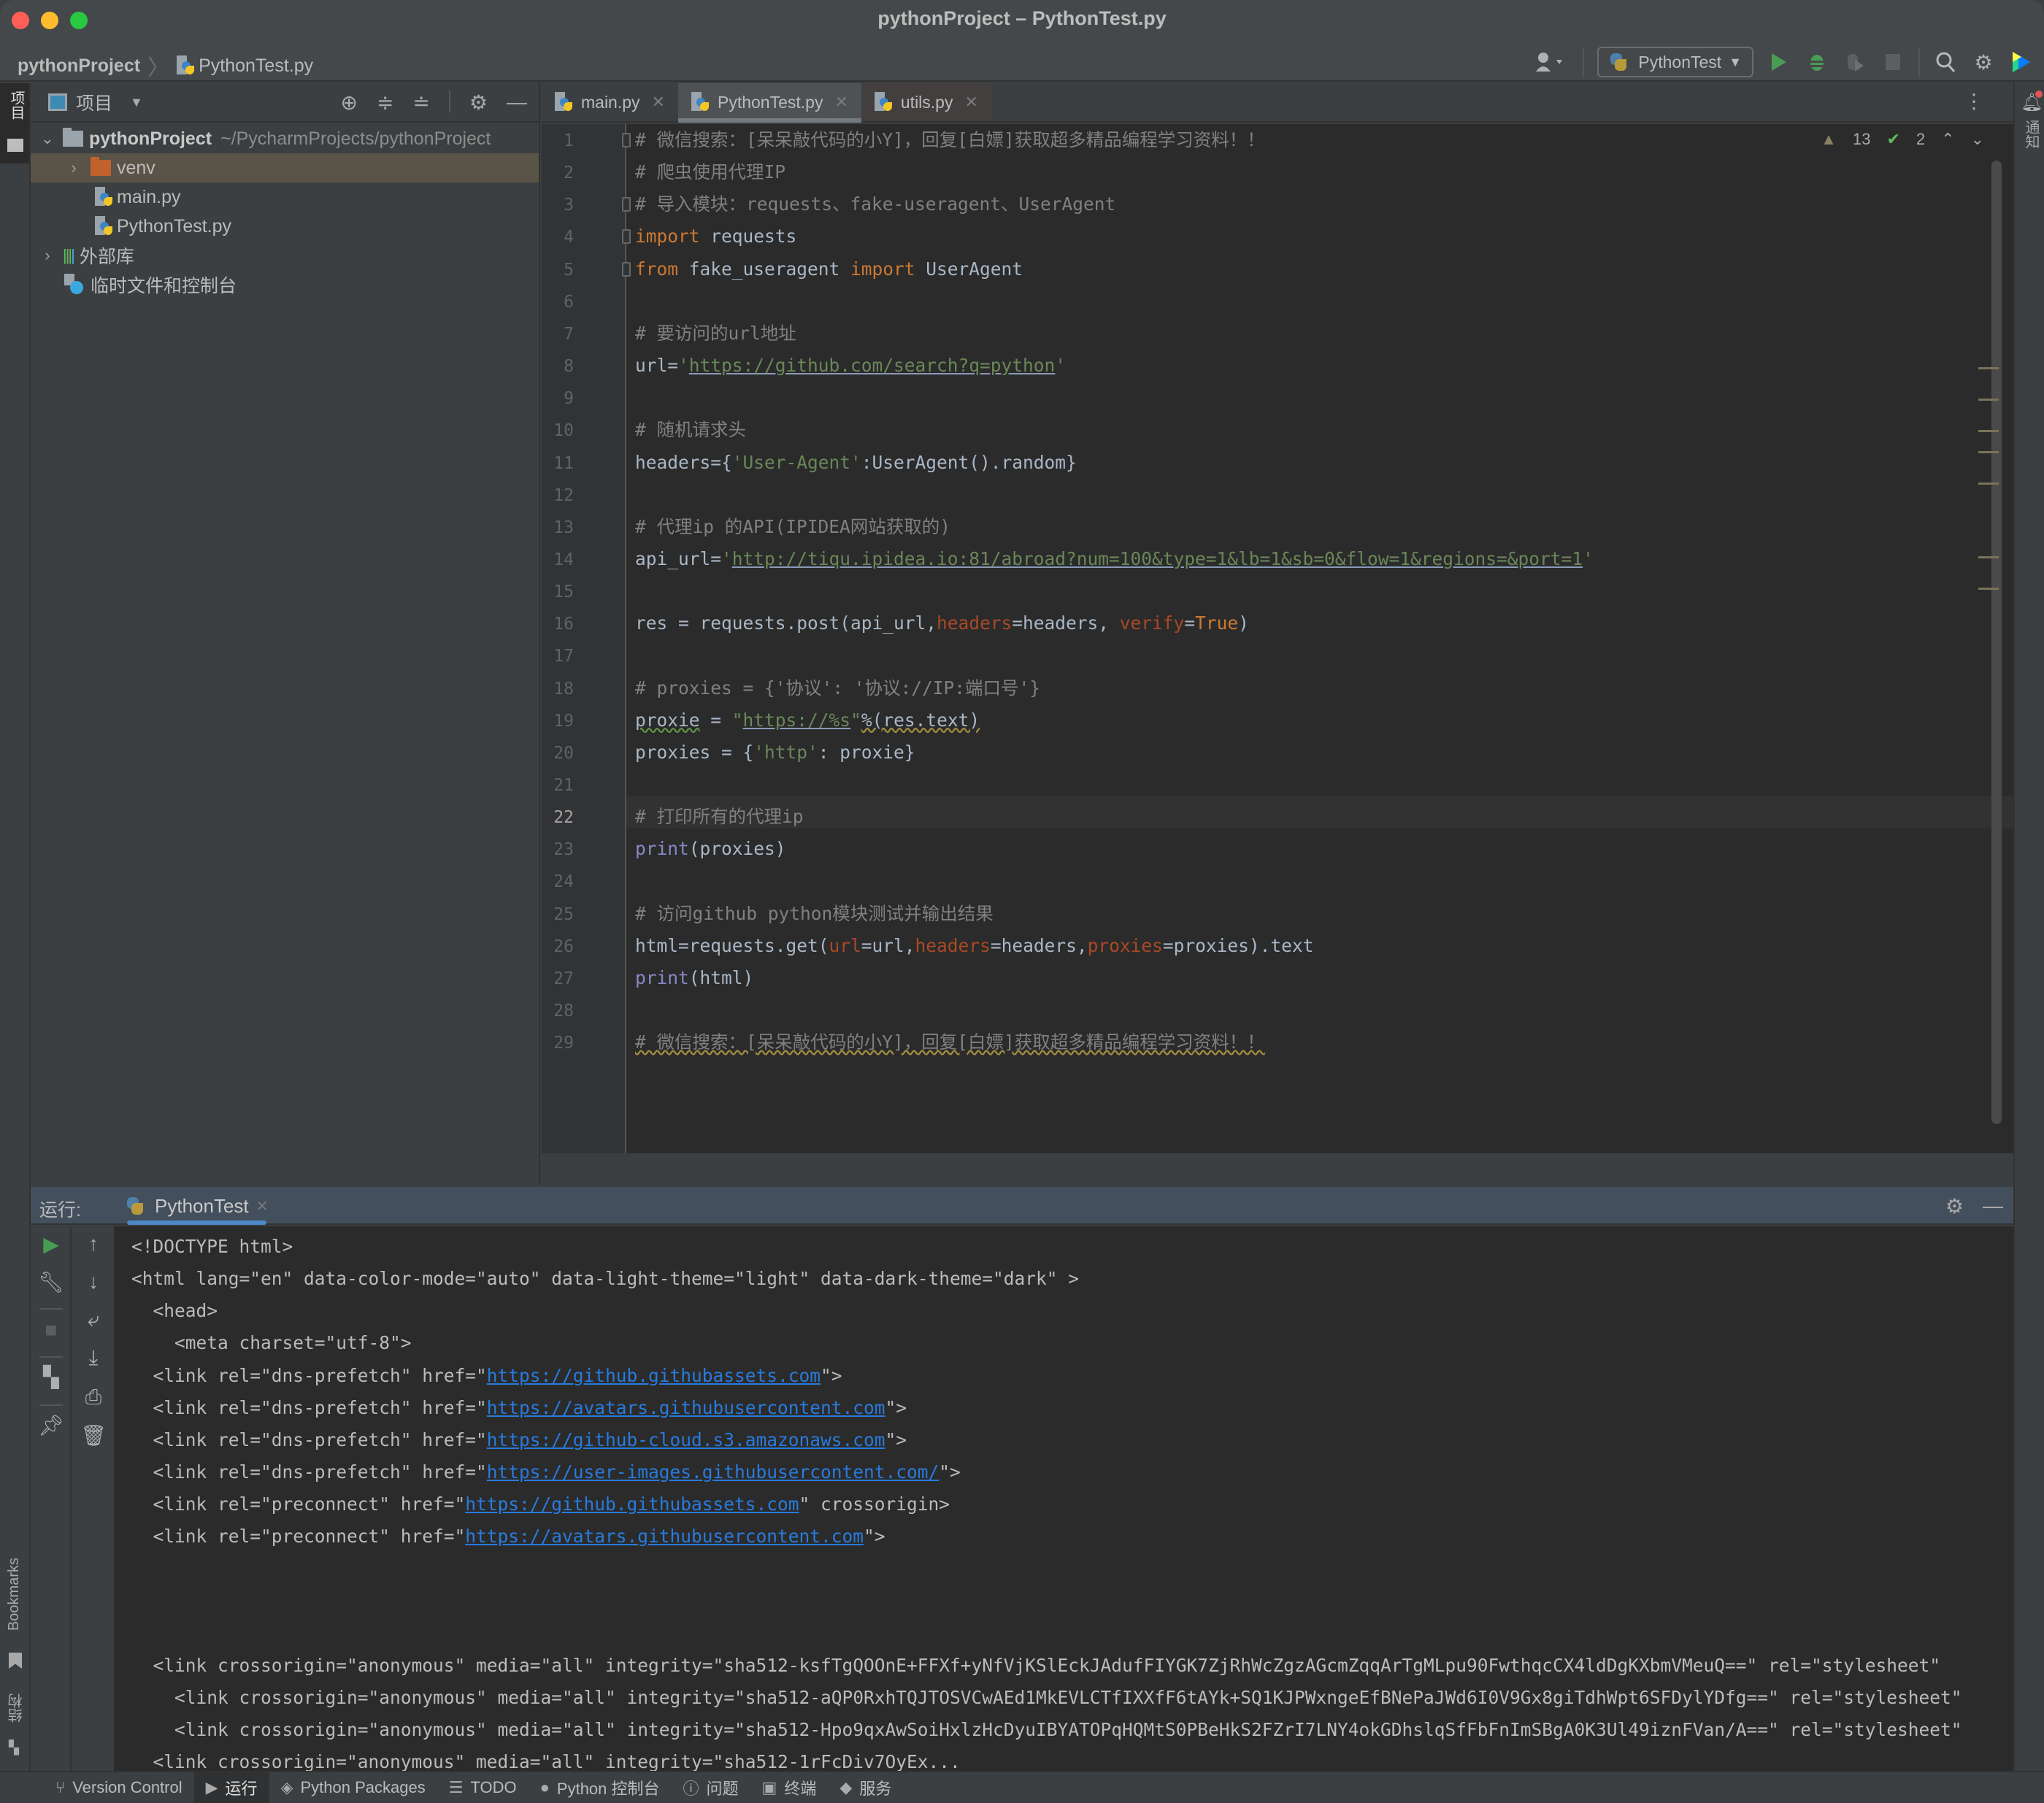  Describe the element at coordinates (93, 1244) in the screenshot. I see `up-arrow-icon: ↑` at that location.